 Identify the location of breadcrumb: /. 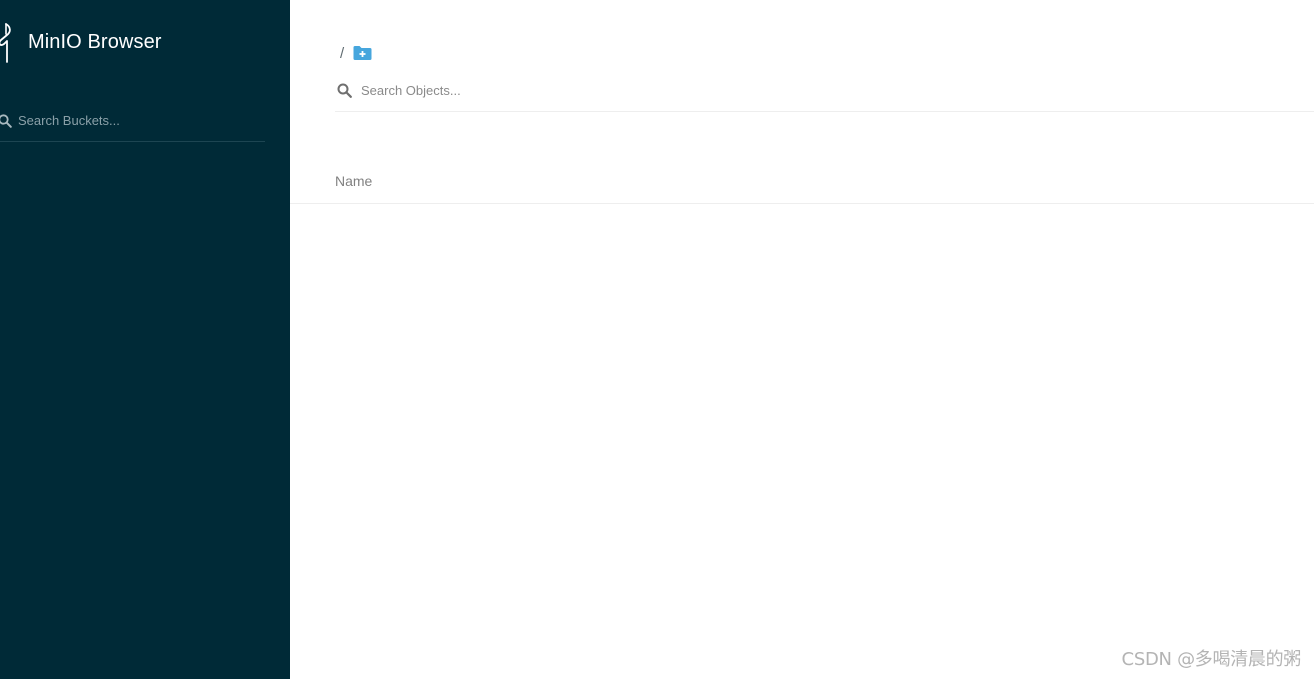
(356, 53).